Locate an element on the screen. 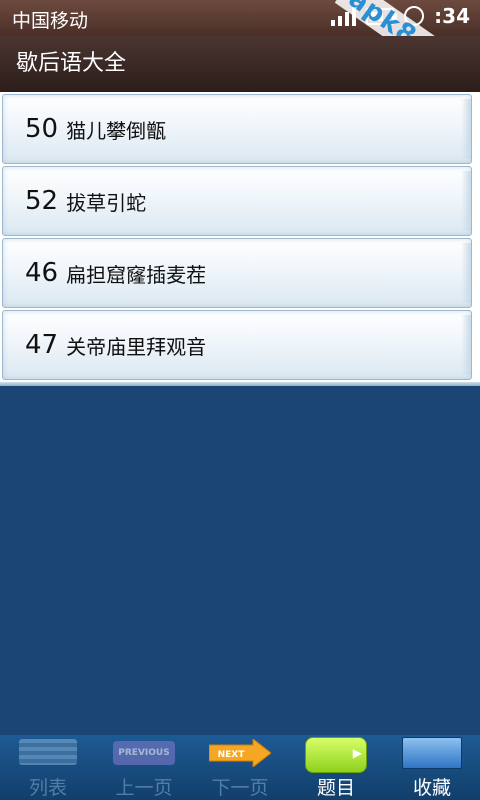  topic-button: 题目 is located at coordinates (336, 767).